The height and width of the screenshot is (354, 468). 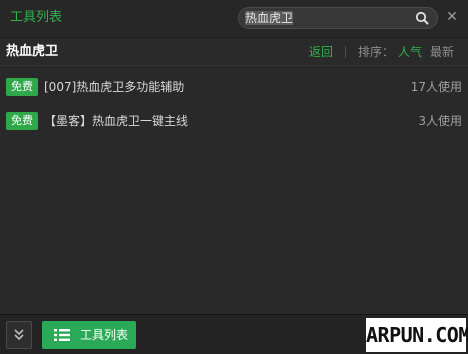 I want to click on search-input-value: 热血虎卫, so click(x=269, y=18).